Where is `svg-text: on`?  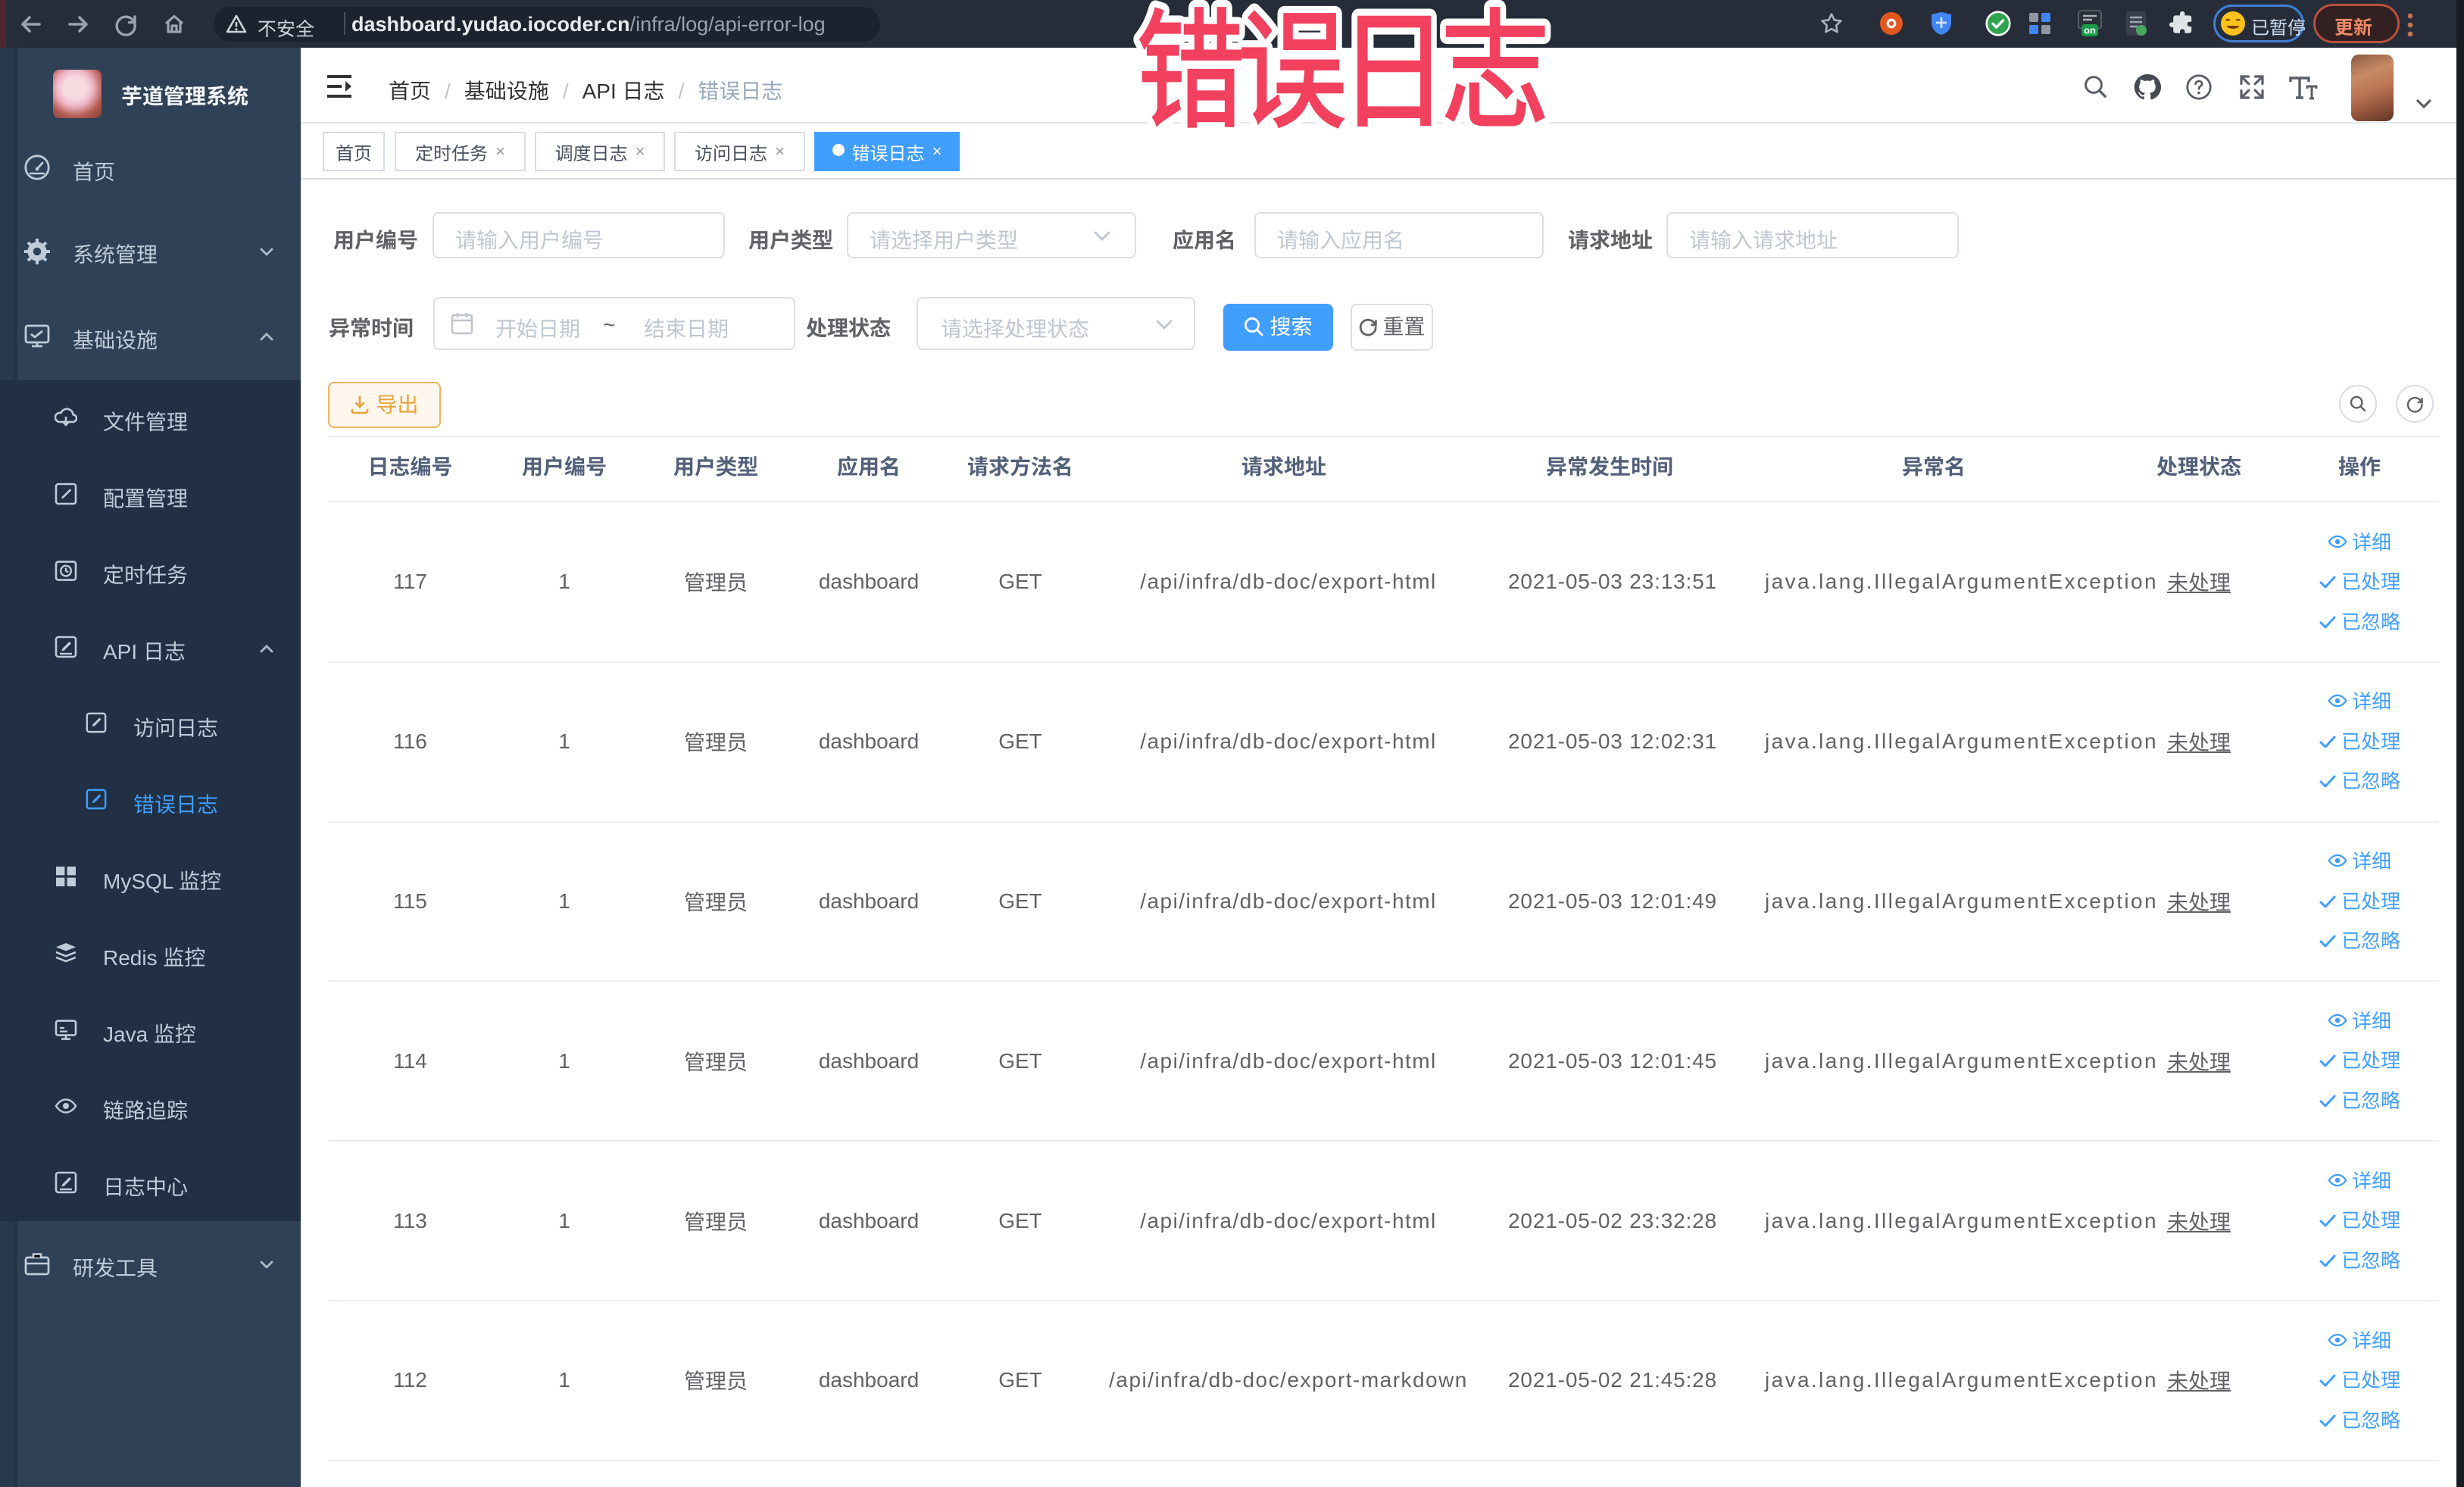
svg-text: on is located at coordinates (2090, 30).